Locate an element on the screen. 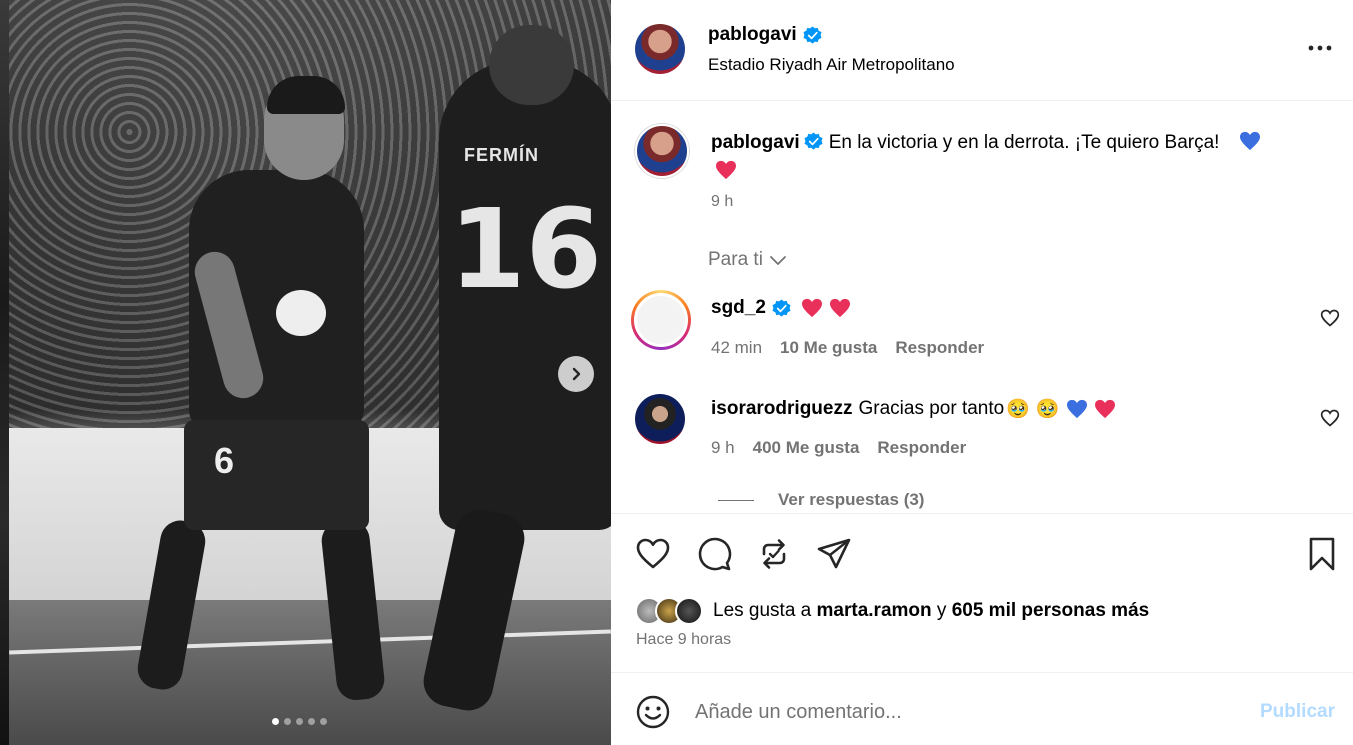 The height and width of the screenshot is (745, 1353). comment-2-line: isorarodriguezz Gracias por tanto 🥹 🥹 is located at coordinates (913, 408).